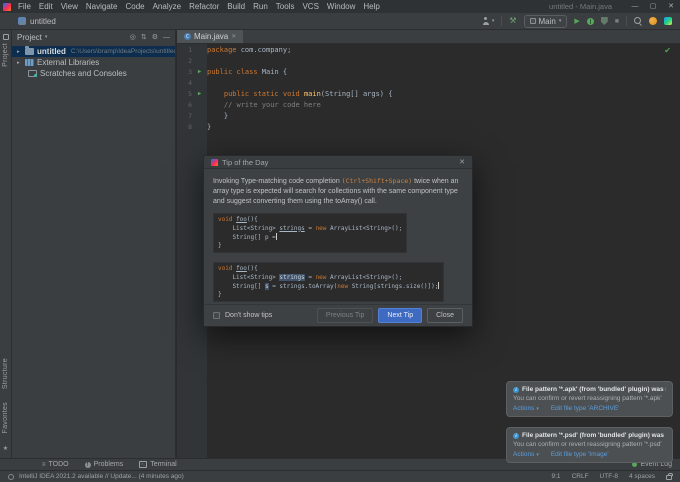  I want to click on code-token: foo, so click(241, 268).